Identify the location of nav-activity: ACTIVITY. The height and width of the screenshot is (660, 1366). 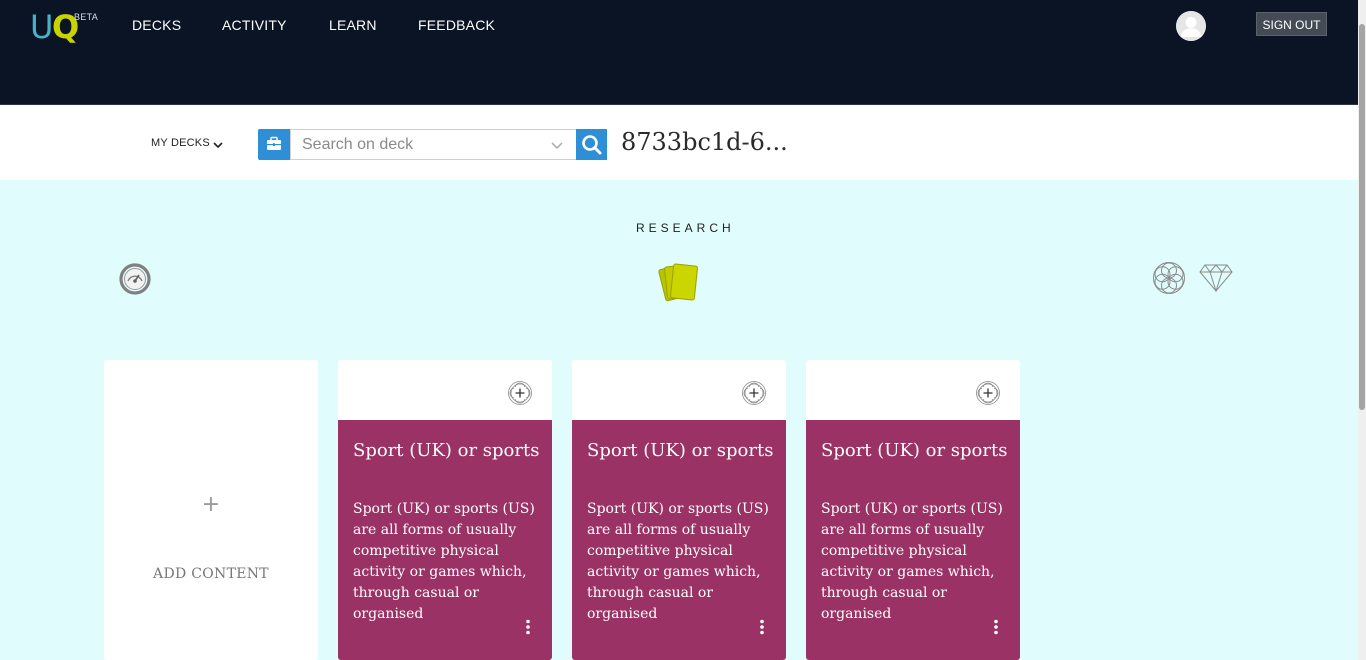
(254, 25).